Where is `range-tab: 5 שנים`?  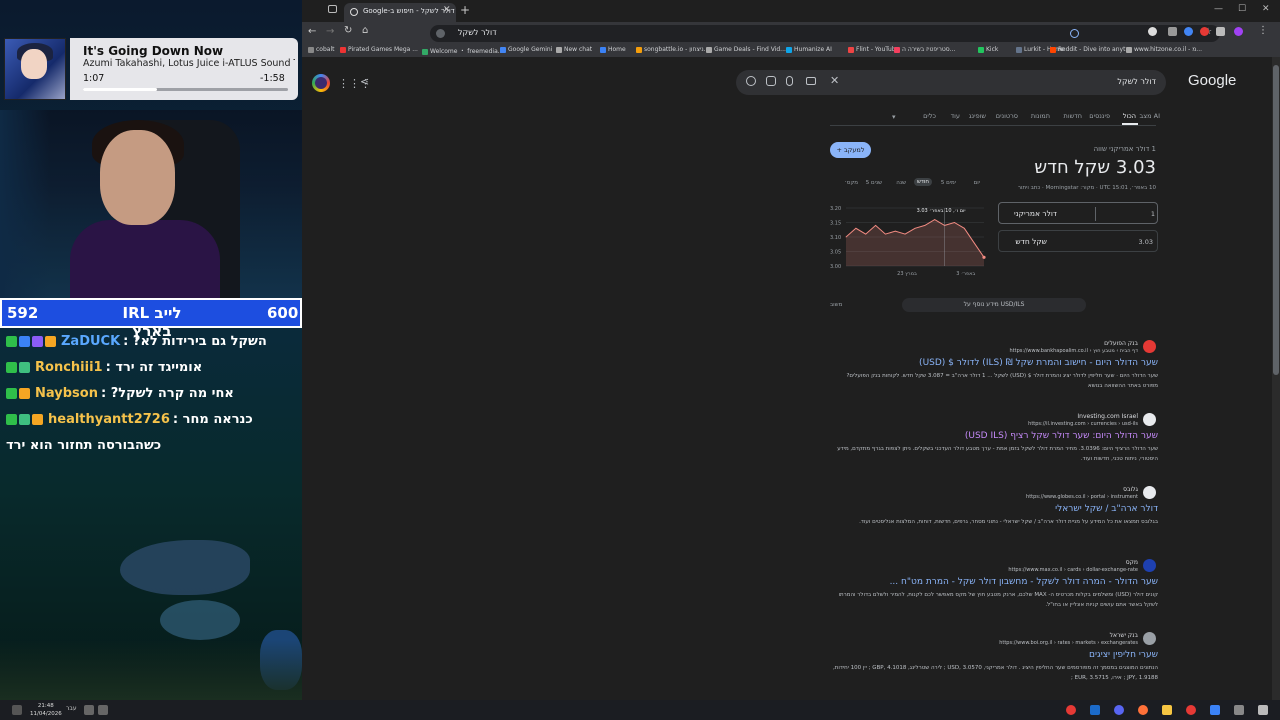 range-tab: 5 שנים is located at coordinates (874, 183).